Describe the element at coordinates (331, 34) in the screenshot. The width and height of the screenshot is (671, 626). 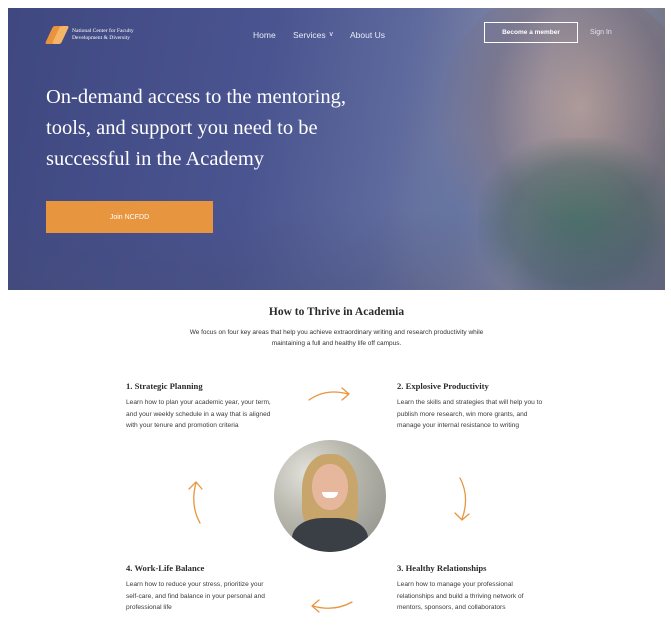
I see `chevron-down-icon: ∨` at that location.